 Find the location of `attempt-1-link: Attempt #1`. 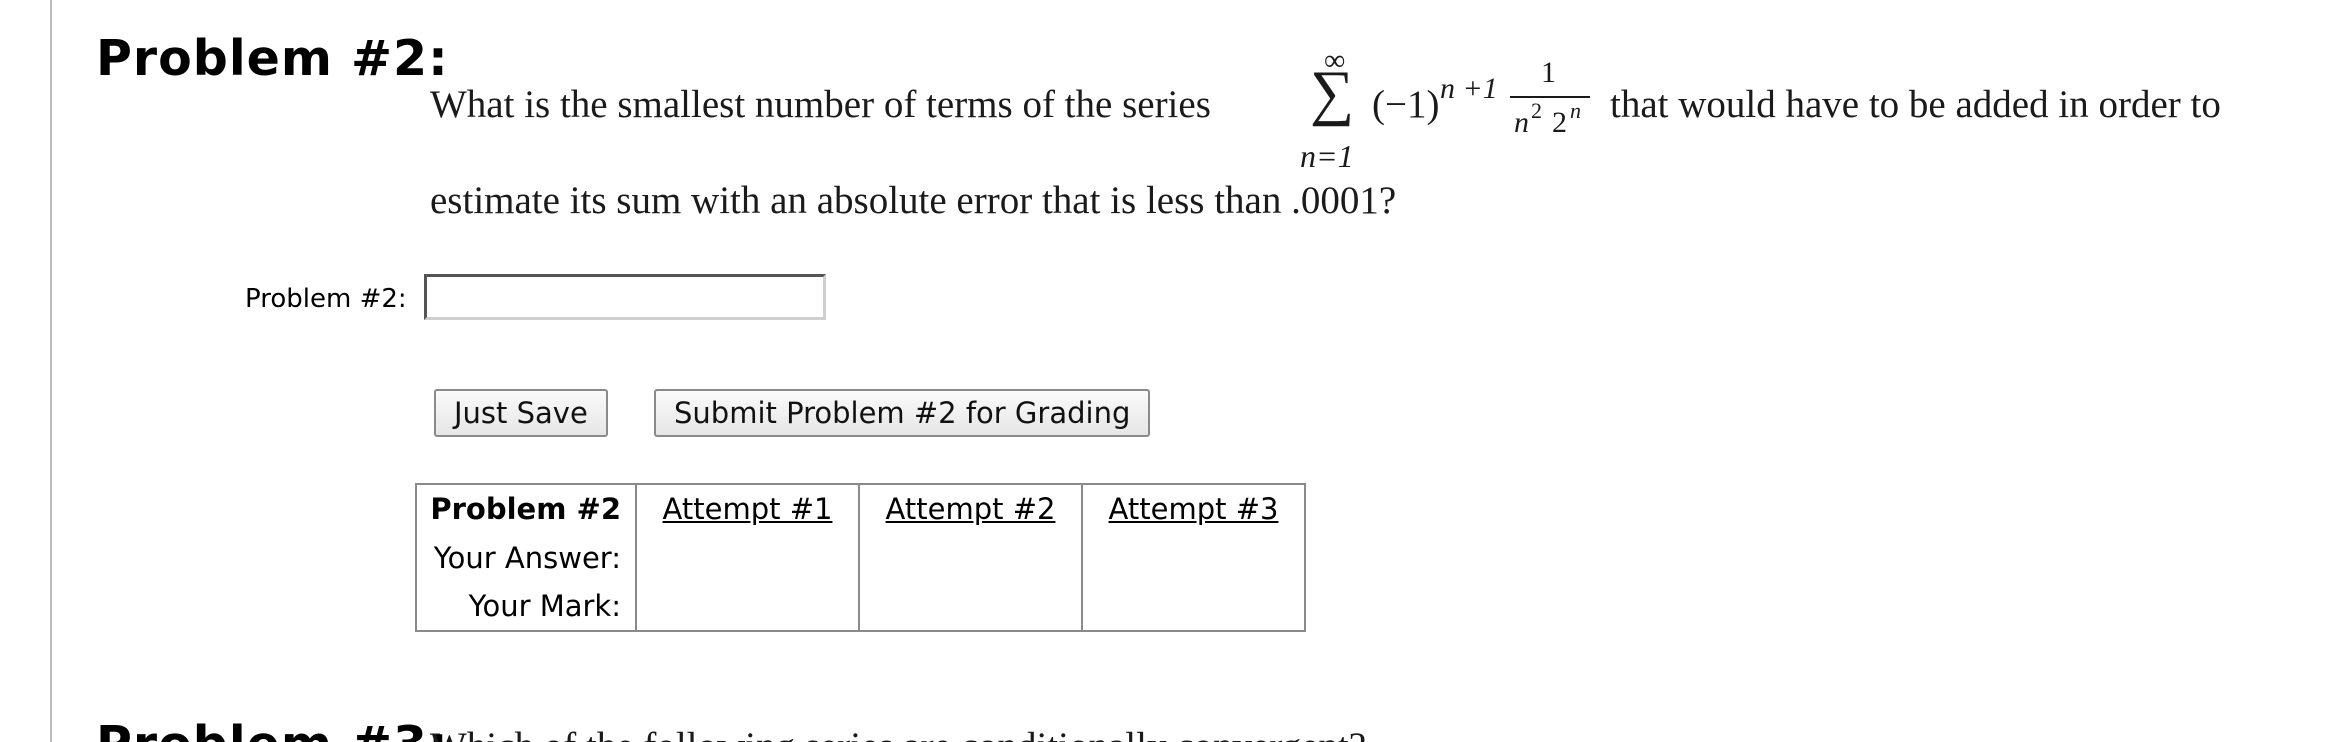

attempt-1-link: Attempt #1 is located at coordinates (748, 509).